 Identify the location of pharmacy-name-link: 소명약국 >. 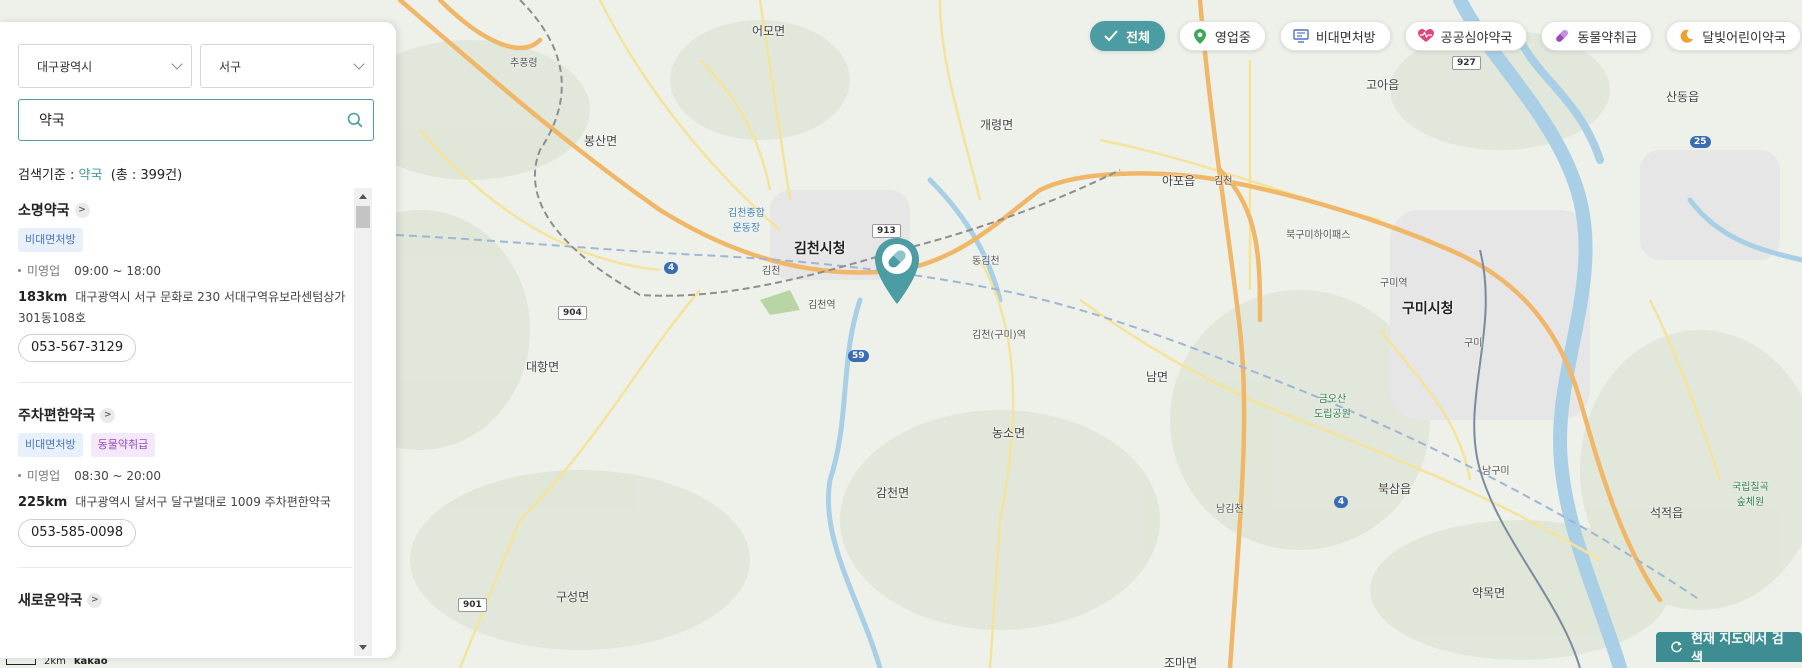
(185, 210).